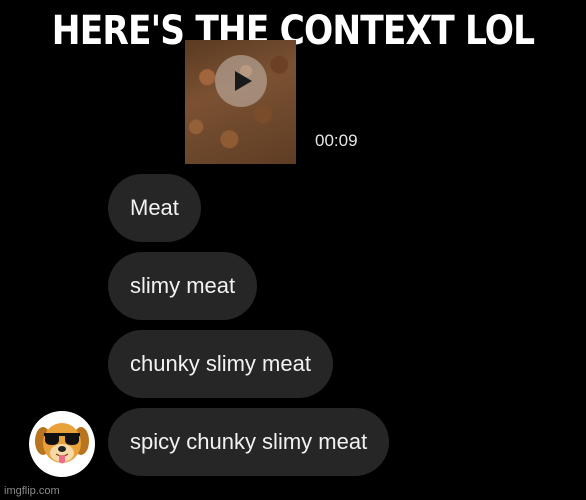 Image resolution: width=586 pixels, height=500 pixels. I want to click on message-bubble: spicy chunky slimy meat, so click(249, 442).